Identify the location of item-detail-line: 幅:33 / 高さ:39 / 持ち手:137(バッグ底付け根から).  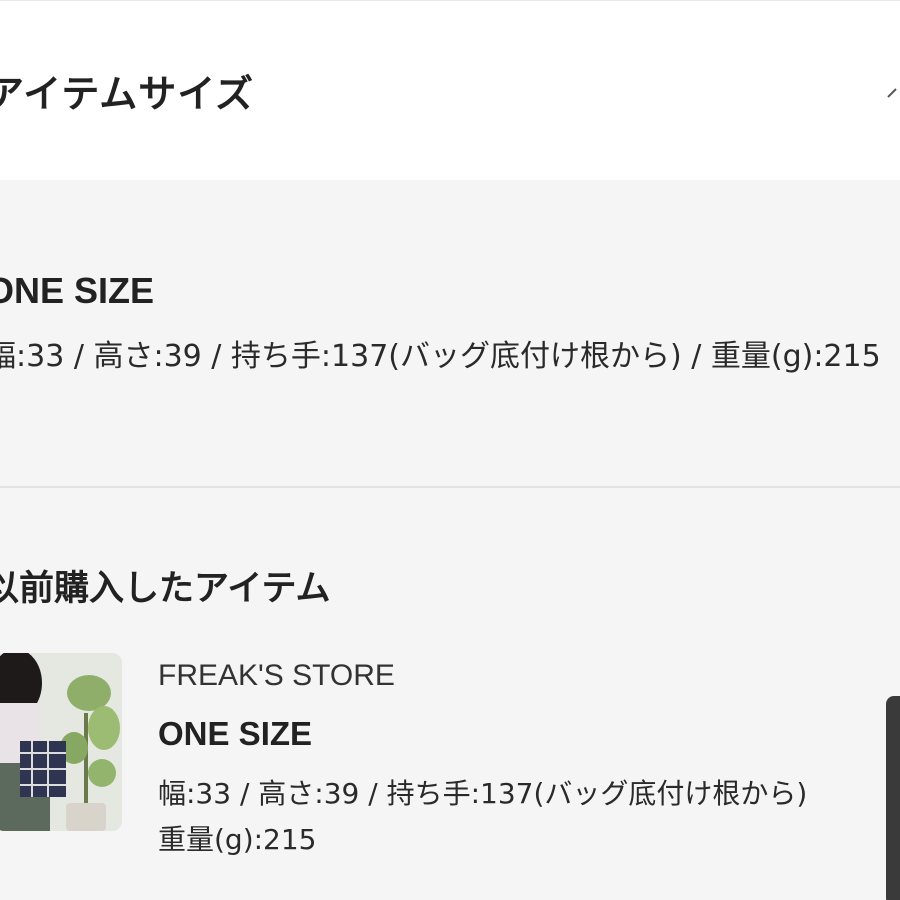
(483, 793).